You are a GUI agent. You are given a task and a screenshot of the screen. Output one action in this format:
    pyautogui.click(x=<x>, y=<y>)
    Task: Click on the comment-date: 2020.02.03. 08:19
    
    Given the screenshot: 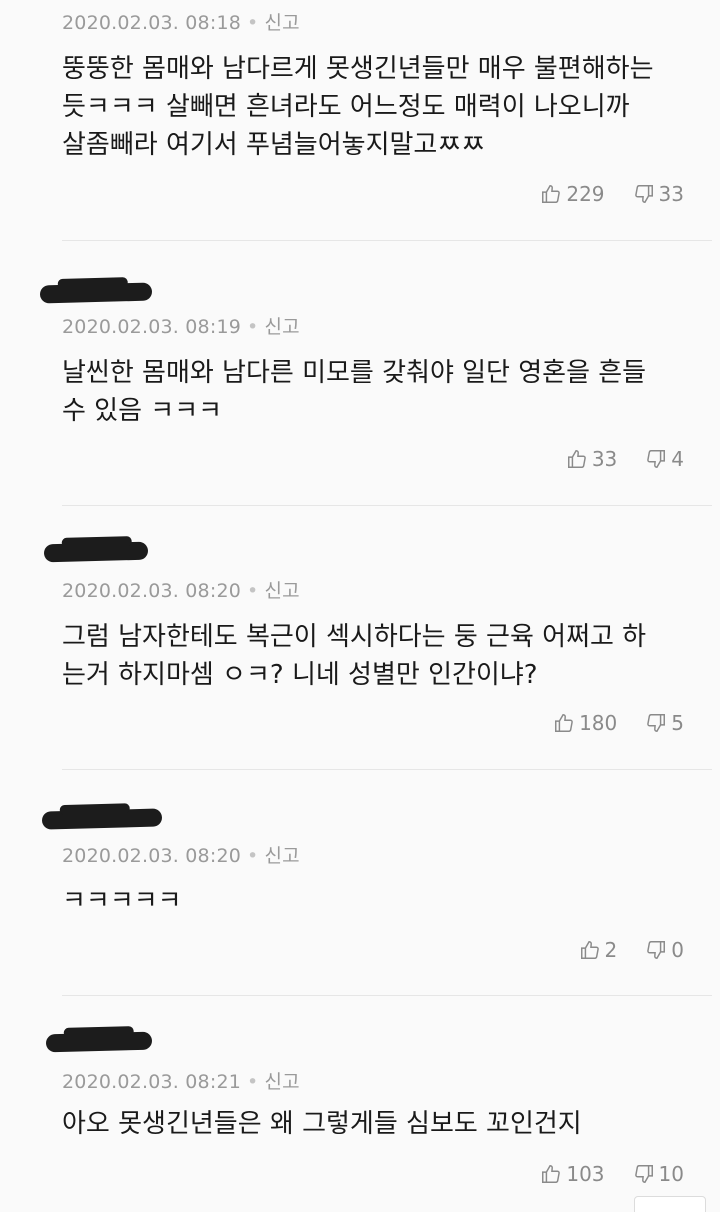 What is the action you would take?
    pyautogui.click(x=152, y=327)
    